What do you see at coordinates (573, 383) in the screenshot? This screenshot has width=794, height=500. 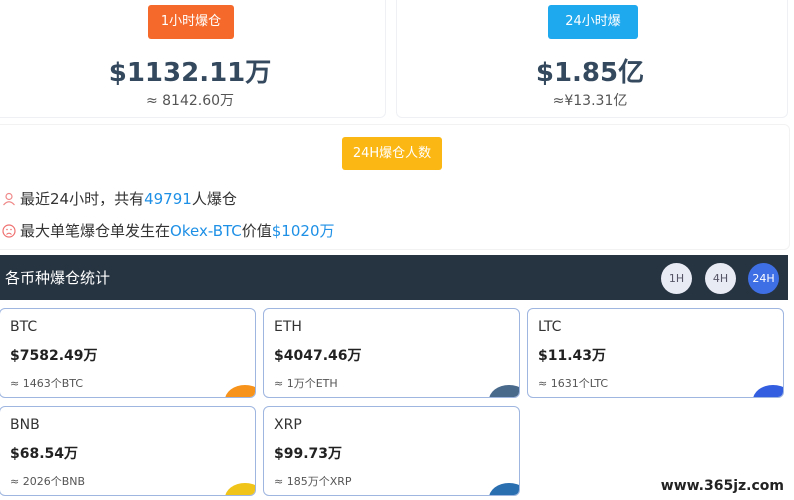 I see `coin-liquidation-amount: ≈ 1631个LTC` at bounding box center [573, 383].